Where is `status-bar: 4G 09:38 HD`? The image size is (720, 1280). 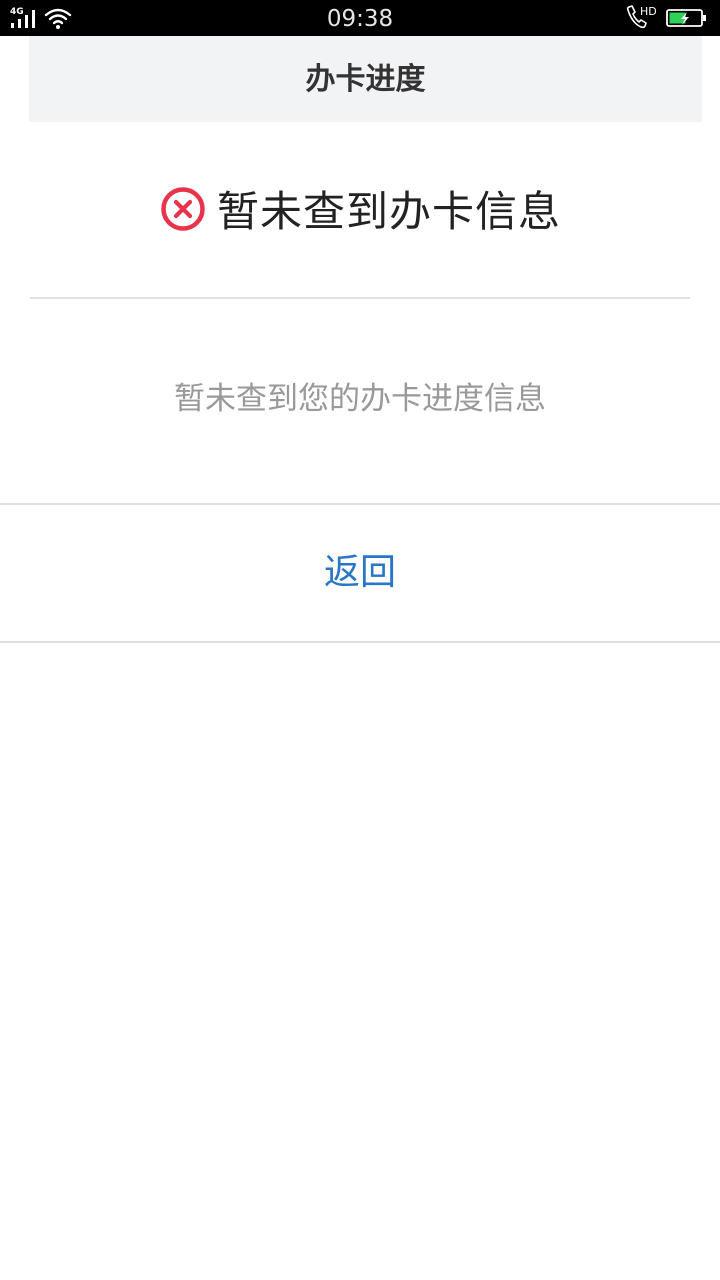
status-bar: 4G 09:38 HD is located at coordinates (360, 18).